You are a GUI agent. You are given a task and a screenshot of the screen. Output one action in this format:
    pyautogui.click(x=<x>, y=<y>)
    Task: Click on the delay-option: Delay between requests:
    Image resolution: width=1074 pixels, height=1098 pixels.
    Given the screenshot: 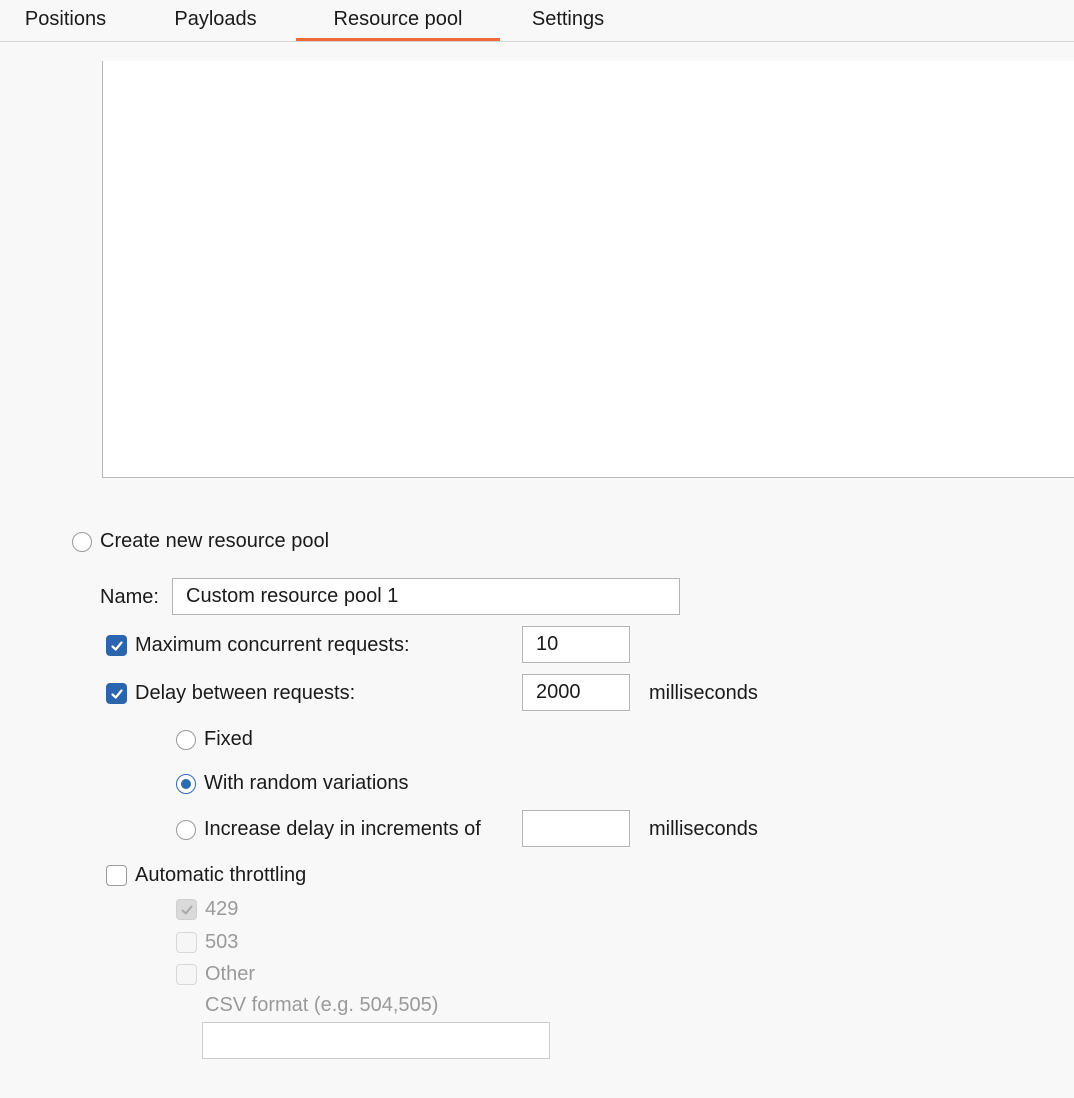 What is the action you would take?
    pyautogui.click(x=230, y=693)
    